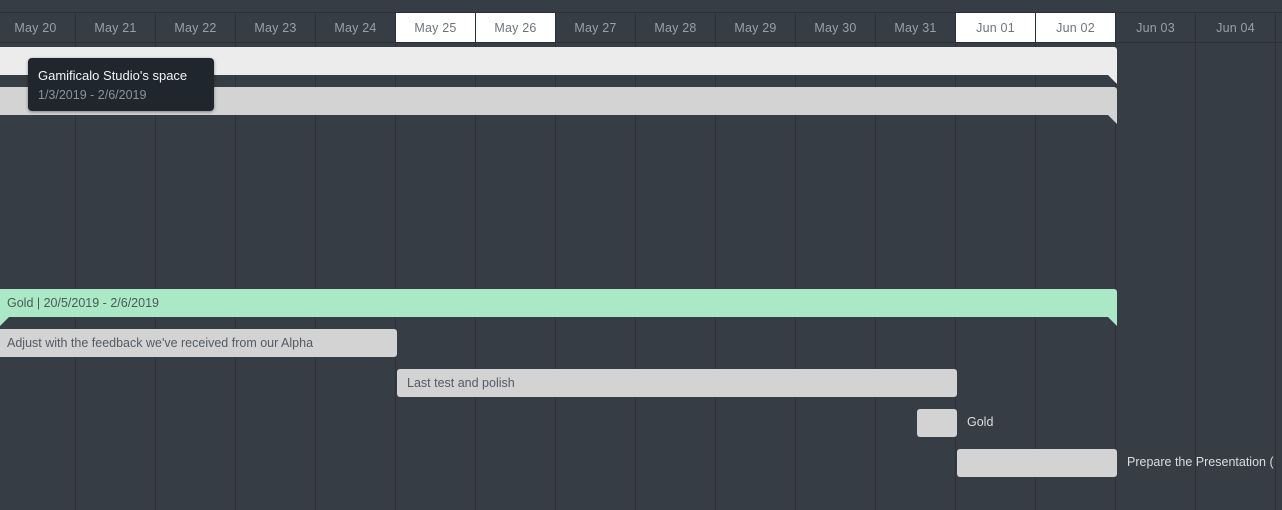 Image resolution: width=1282 pixels, height=510 pixels. What do you see at coordinates (641, 6) in the screenshot?
I see `top-strip` at bounding box center [641, 6].